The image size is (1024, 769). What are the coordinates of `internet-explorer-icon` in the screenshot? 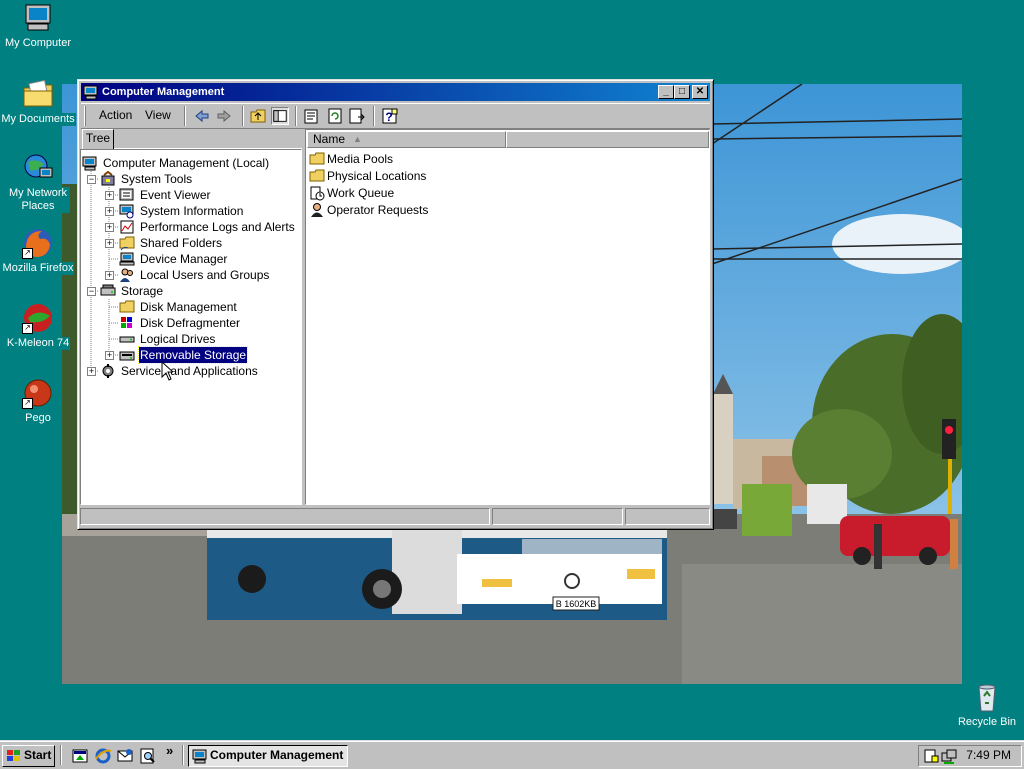 It's located at (103, 756).